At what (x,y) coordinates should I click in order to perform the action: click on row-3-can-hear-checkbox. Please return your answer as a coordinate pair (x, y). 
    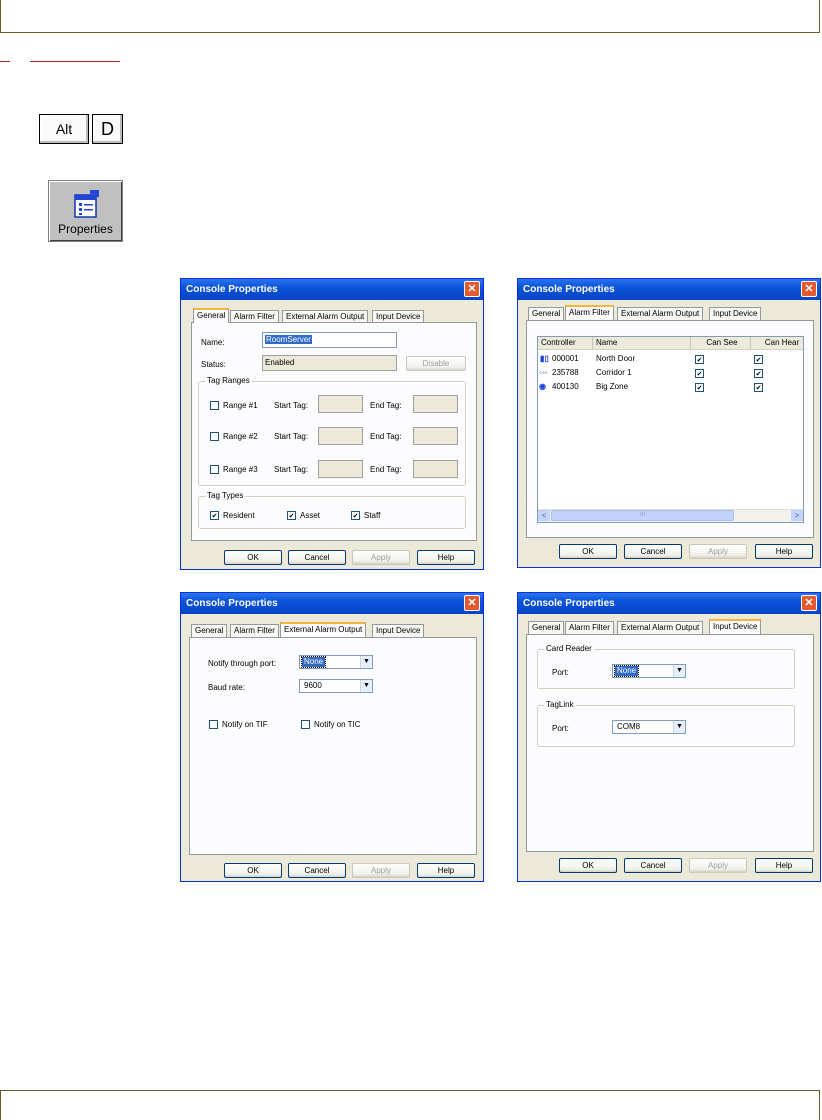
    Looking at the image, I should click on (758, 387).